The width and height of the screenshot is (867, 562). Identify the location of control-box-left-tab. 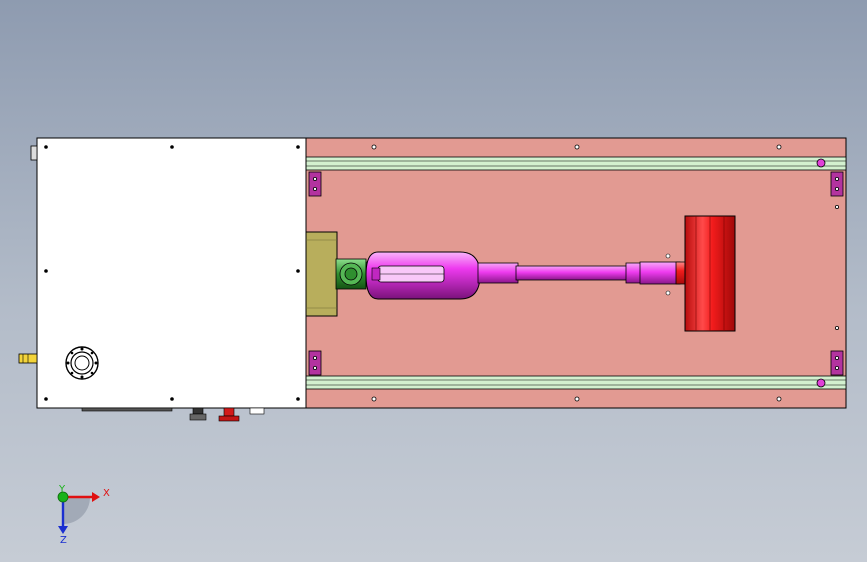
(34, 153).